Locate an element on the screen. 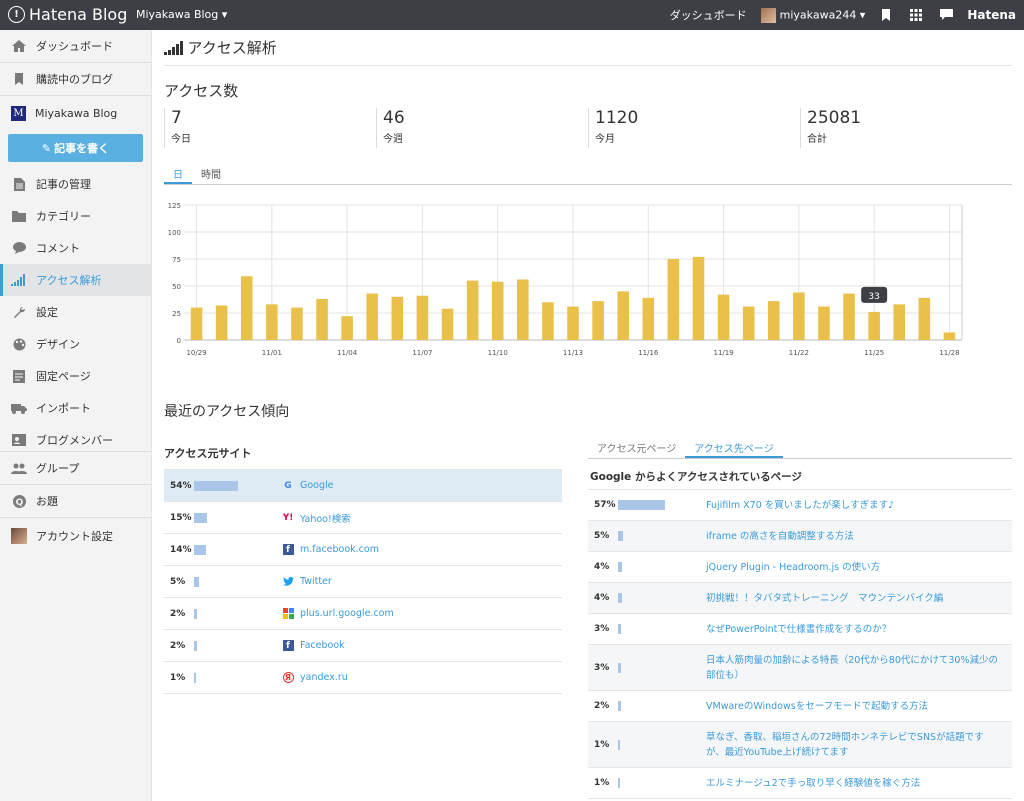 The image size is (1024, 801). dashboard-link: ダッシュボード is located at coordinates (708, 15).